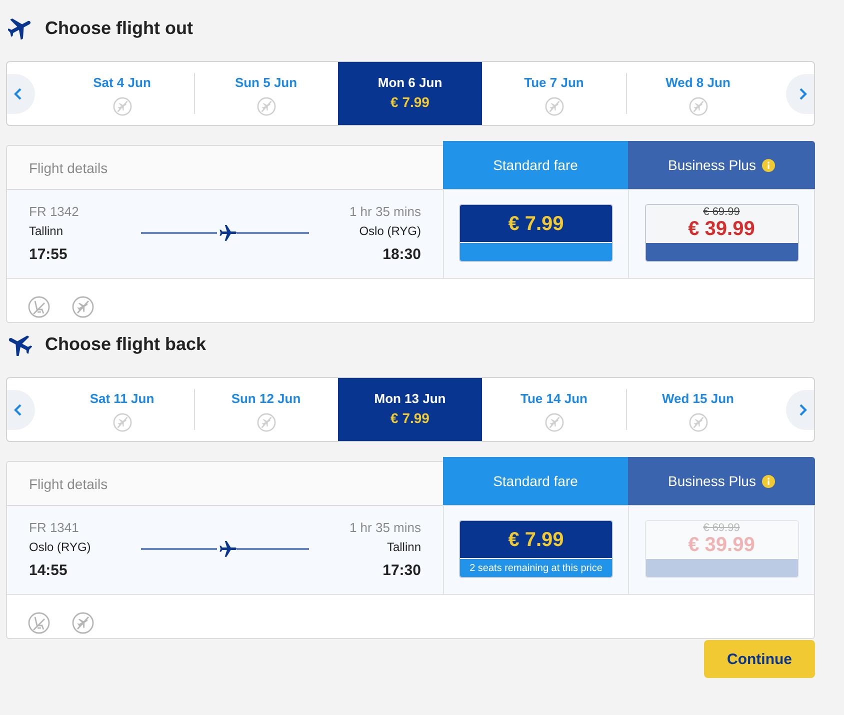 The height and width of the screenshot is (715, 844). Describe the element at coordinates (536, 549) in the screenshot. I see `fare-price-button: € 7.99 2 seats remaining at this price` at that location.